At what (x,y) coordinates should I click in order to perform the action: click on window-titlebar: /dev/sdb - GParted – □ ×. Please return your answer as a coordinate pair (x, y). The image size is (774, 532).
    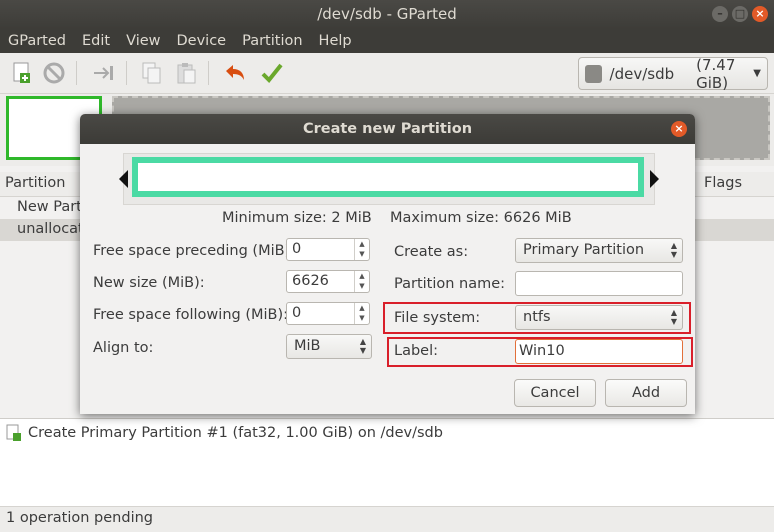
    Looking at the image, I should click on (387, 14).